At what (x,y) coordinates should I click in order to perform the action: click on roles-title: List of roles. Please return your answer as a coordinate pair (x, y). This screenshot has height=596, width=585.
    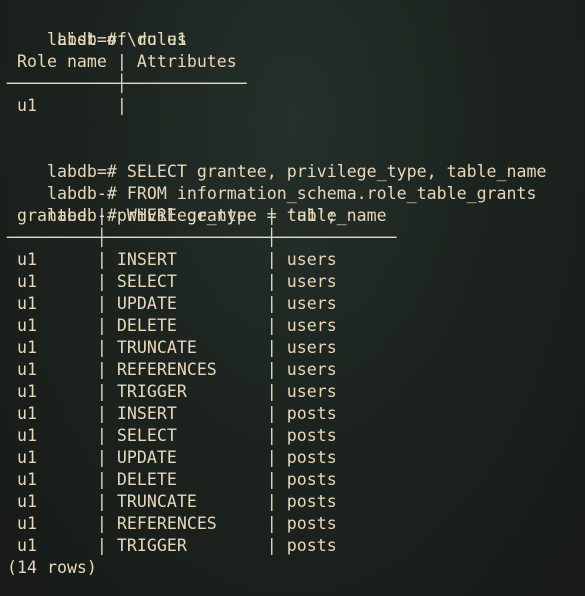
    Looking at the image, I should click on (97, 39).